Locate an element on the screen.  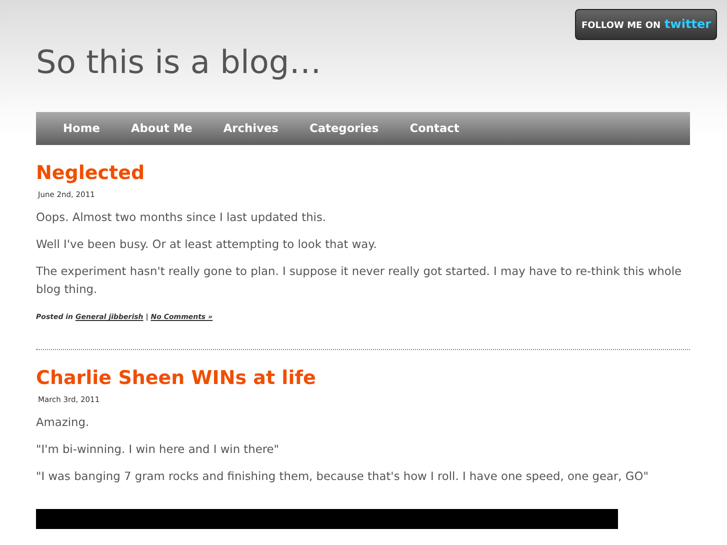
post-paragraph: "I'm bi-winning. I win here and I win there" is located at coordinates (158, 449).